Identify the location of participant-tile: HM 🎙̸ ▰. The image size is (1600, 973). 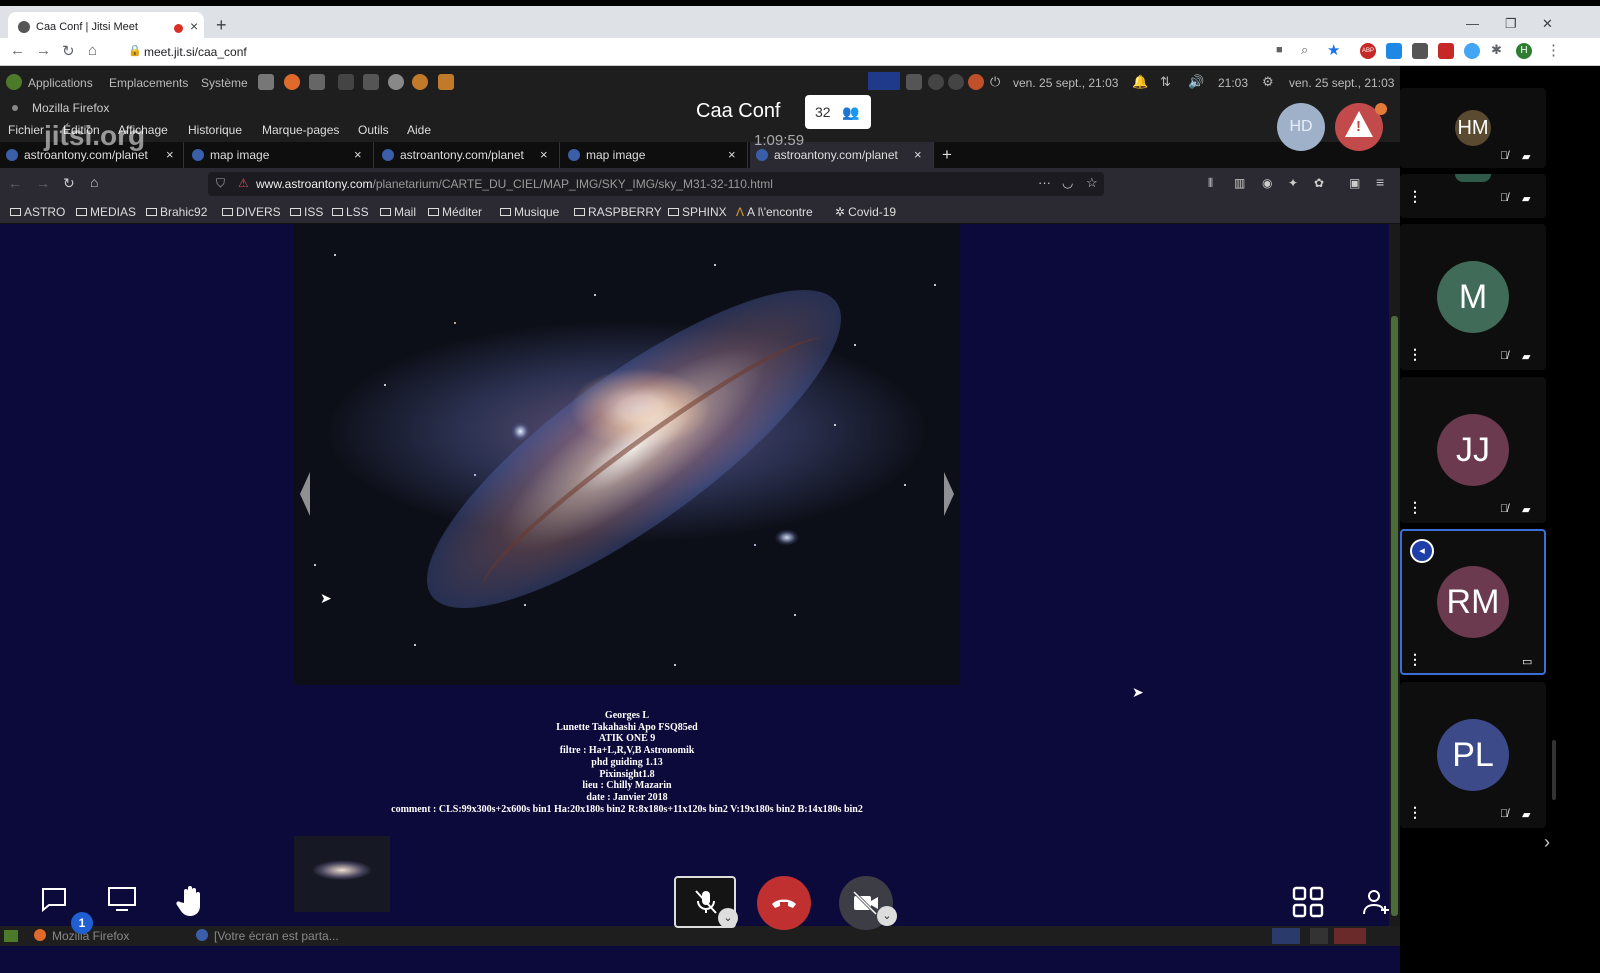
(1473, 128).